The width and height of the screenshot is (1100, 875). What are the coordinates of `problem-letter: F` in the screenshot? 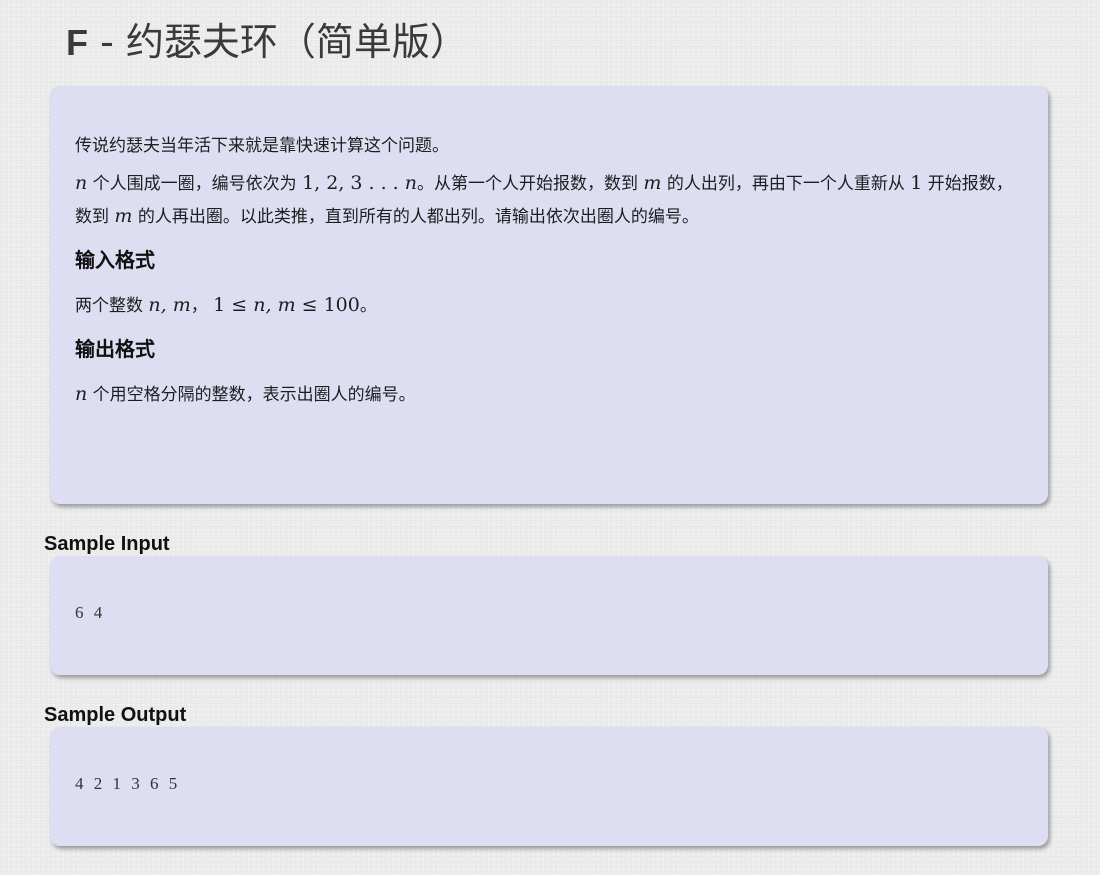 It's located at (77, 42).